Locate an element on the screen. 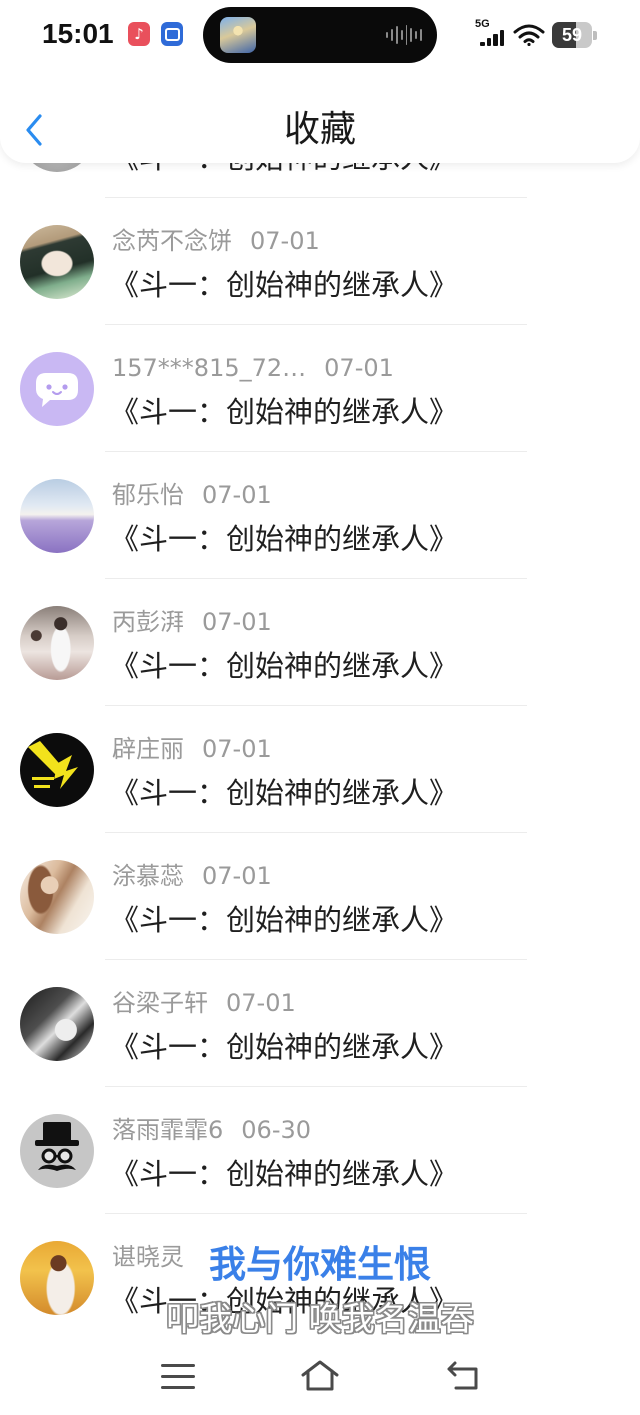 The width and height of the screenshot is (640, 1415). subtitle-line-2: 叩我心门 唤我名温吞 is located at coordinates (320, 1318).